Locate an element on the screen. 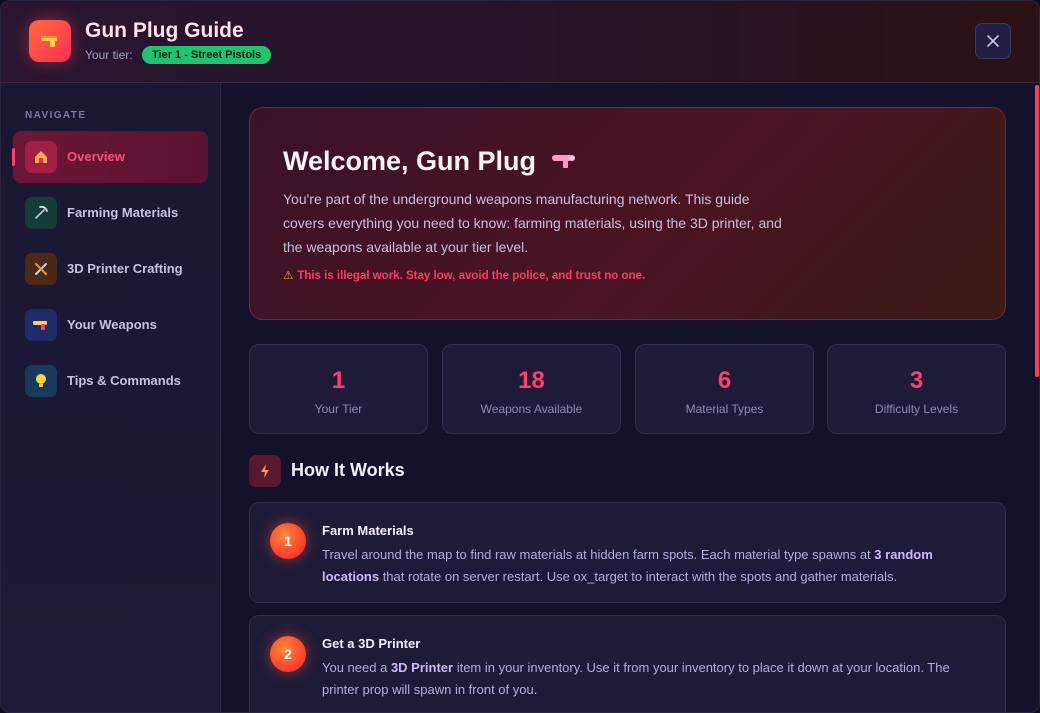  stat-card-weapons-available: 18 Weapons Available is located at coordinates (531, 389).